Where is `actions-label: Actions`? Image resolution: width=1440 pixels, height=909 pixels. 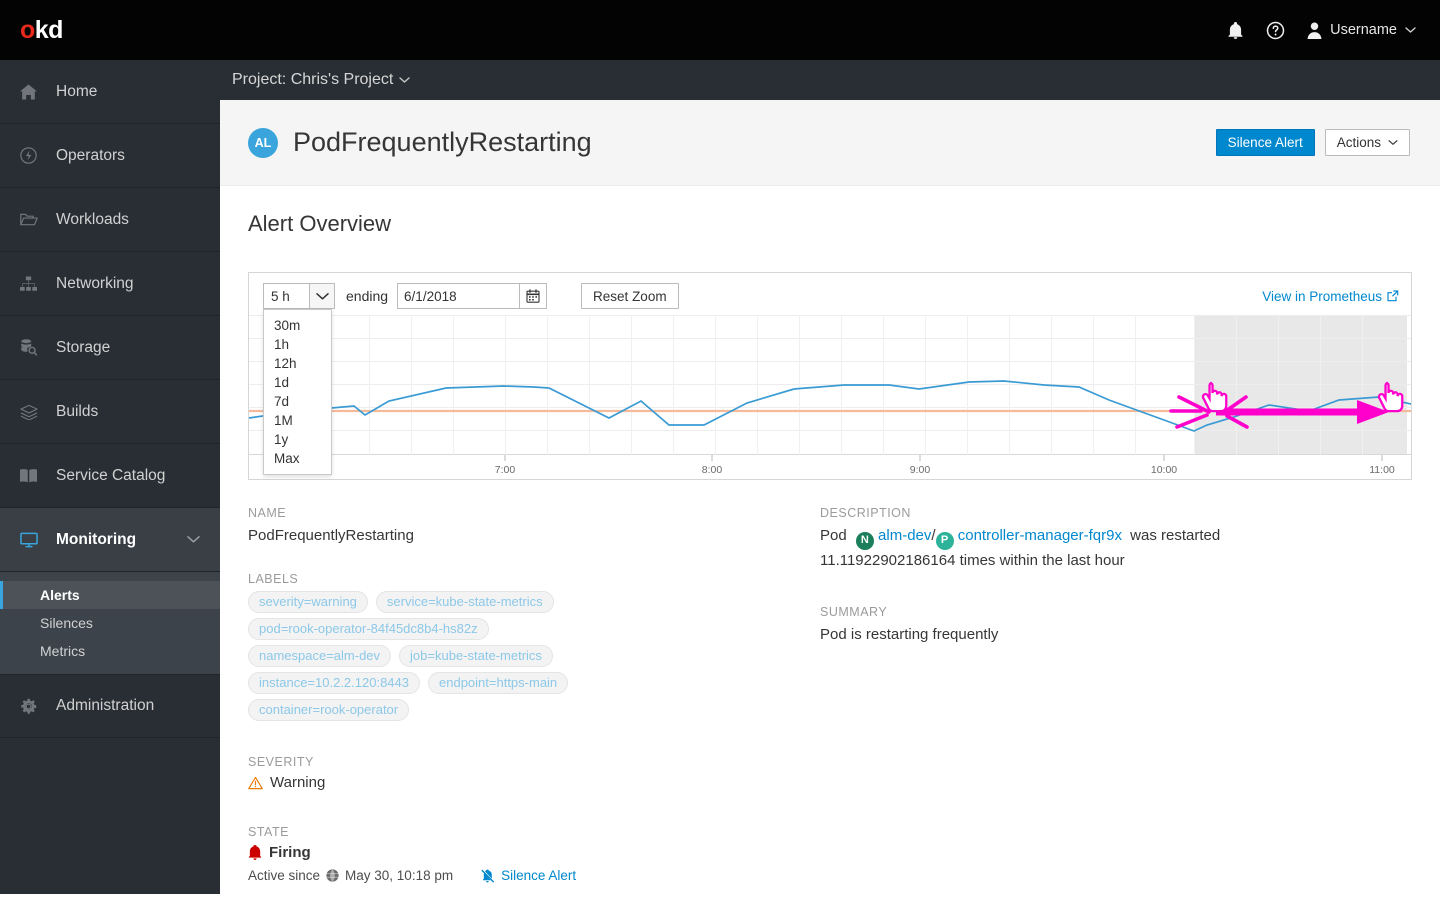
actions-label: Actions is located at coordinates (1358, 142).